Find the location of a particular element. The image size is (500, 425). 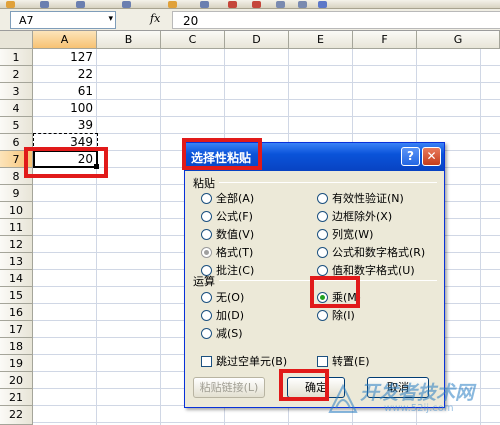

paste-option-all: 全部(A) is located at coordinates (227, 198).